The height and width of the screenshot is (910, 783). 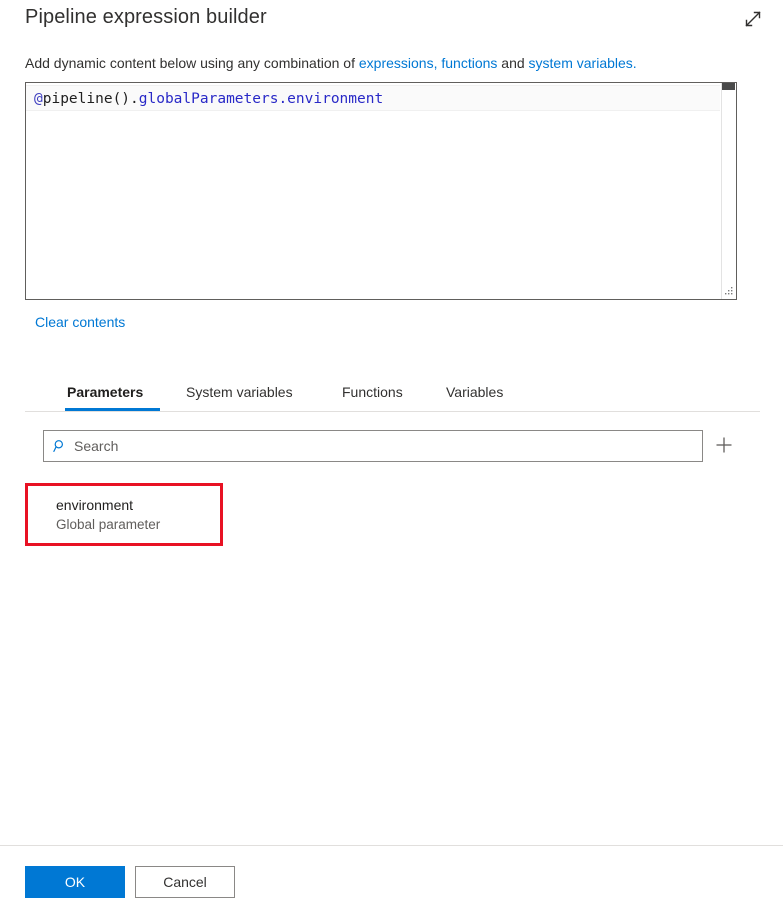 What do you see at coordinates (513, 63) in the screenshot?
I see `subtitle-middle: and` at bounding box center [513, 63].